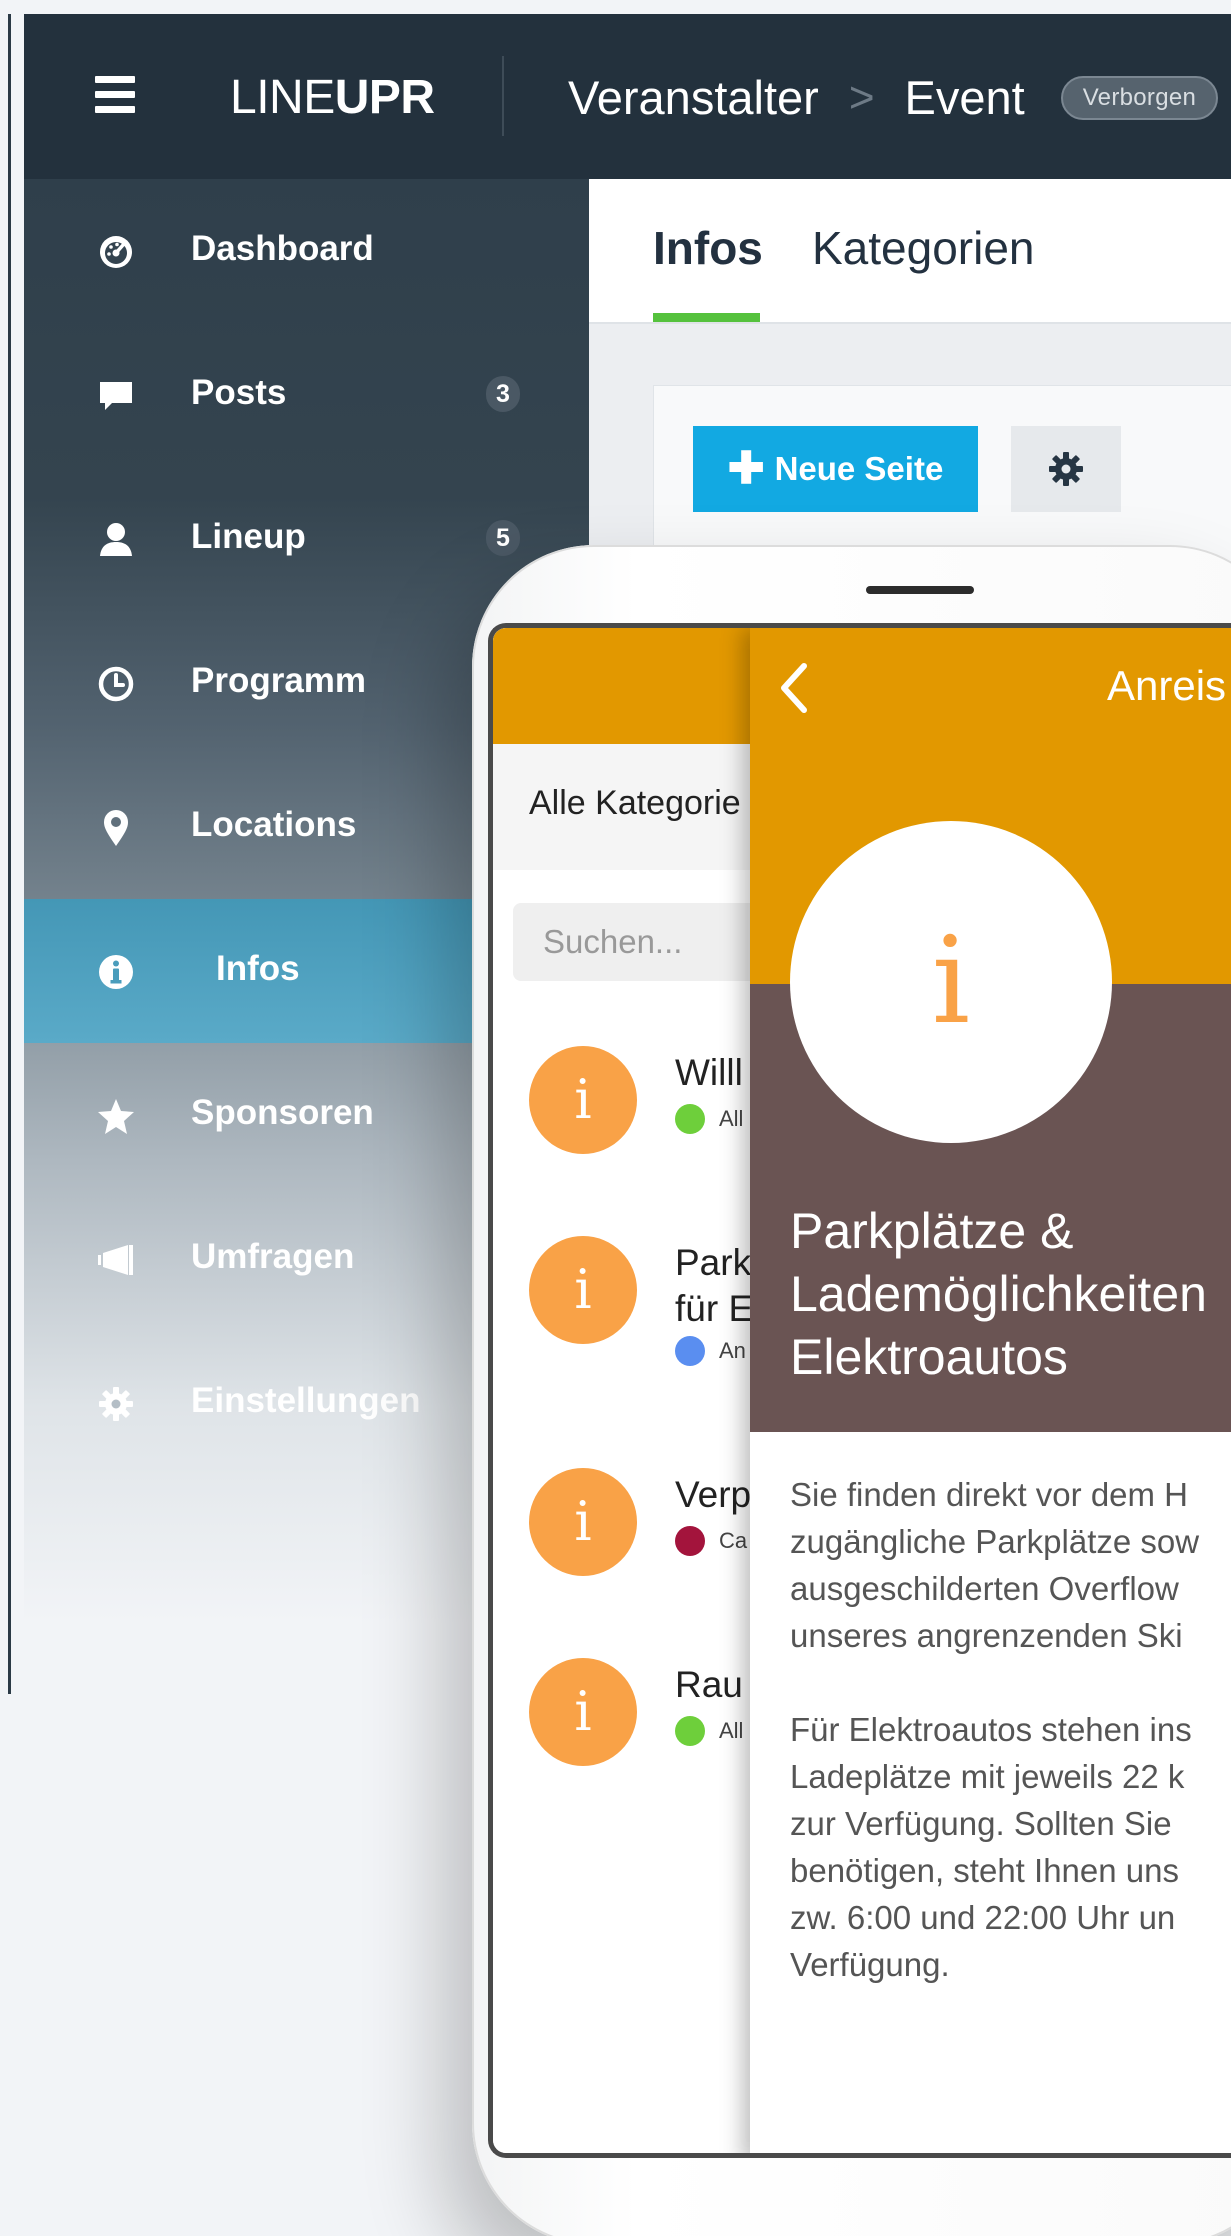 The image size is (1231, 2236). What do you see at coordinates (116, 684) in the screenshot?
I see `clock-icon` at bounding box center [116, 684].